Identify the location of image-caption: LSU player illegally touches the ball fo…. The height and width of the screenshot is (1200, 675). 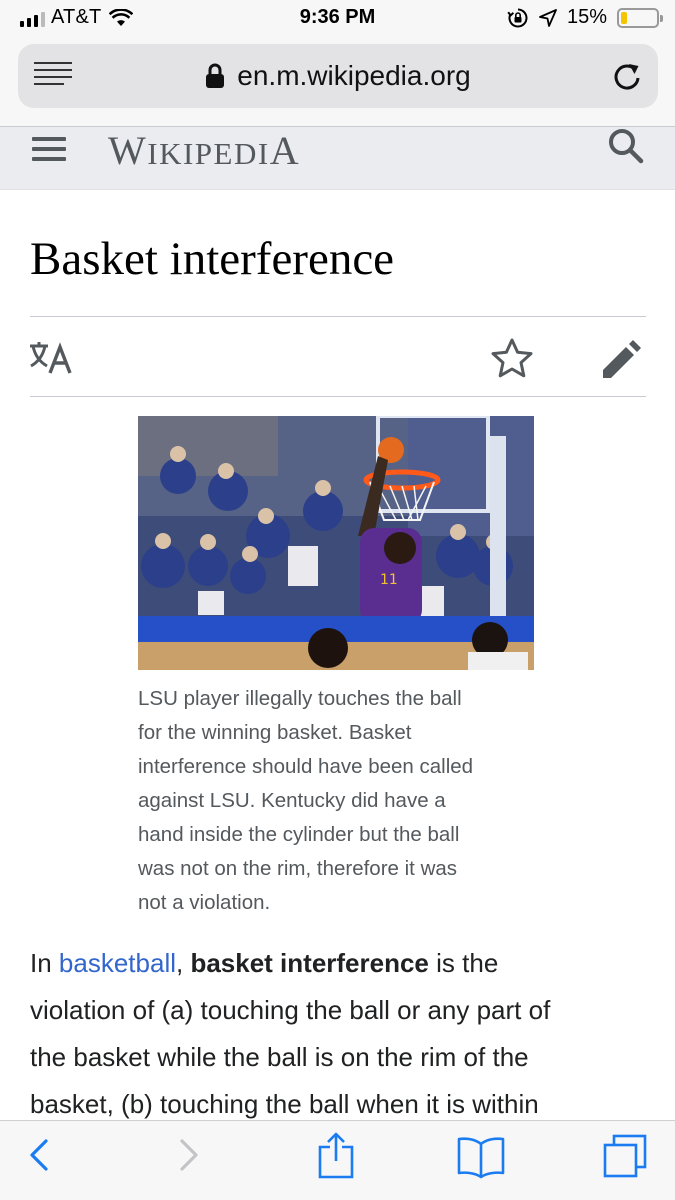
(338, 801).